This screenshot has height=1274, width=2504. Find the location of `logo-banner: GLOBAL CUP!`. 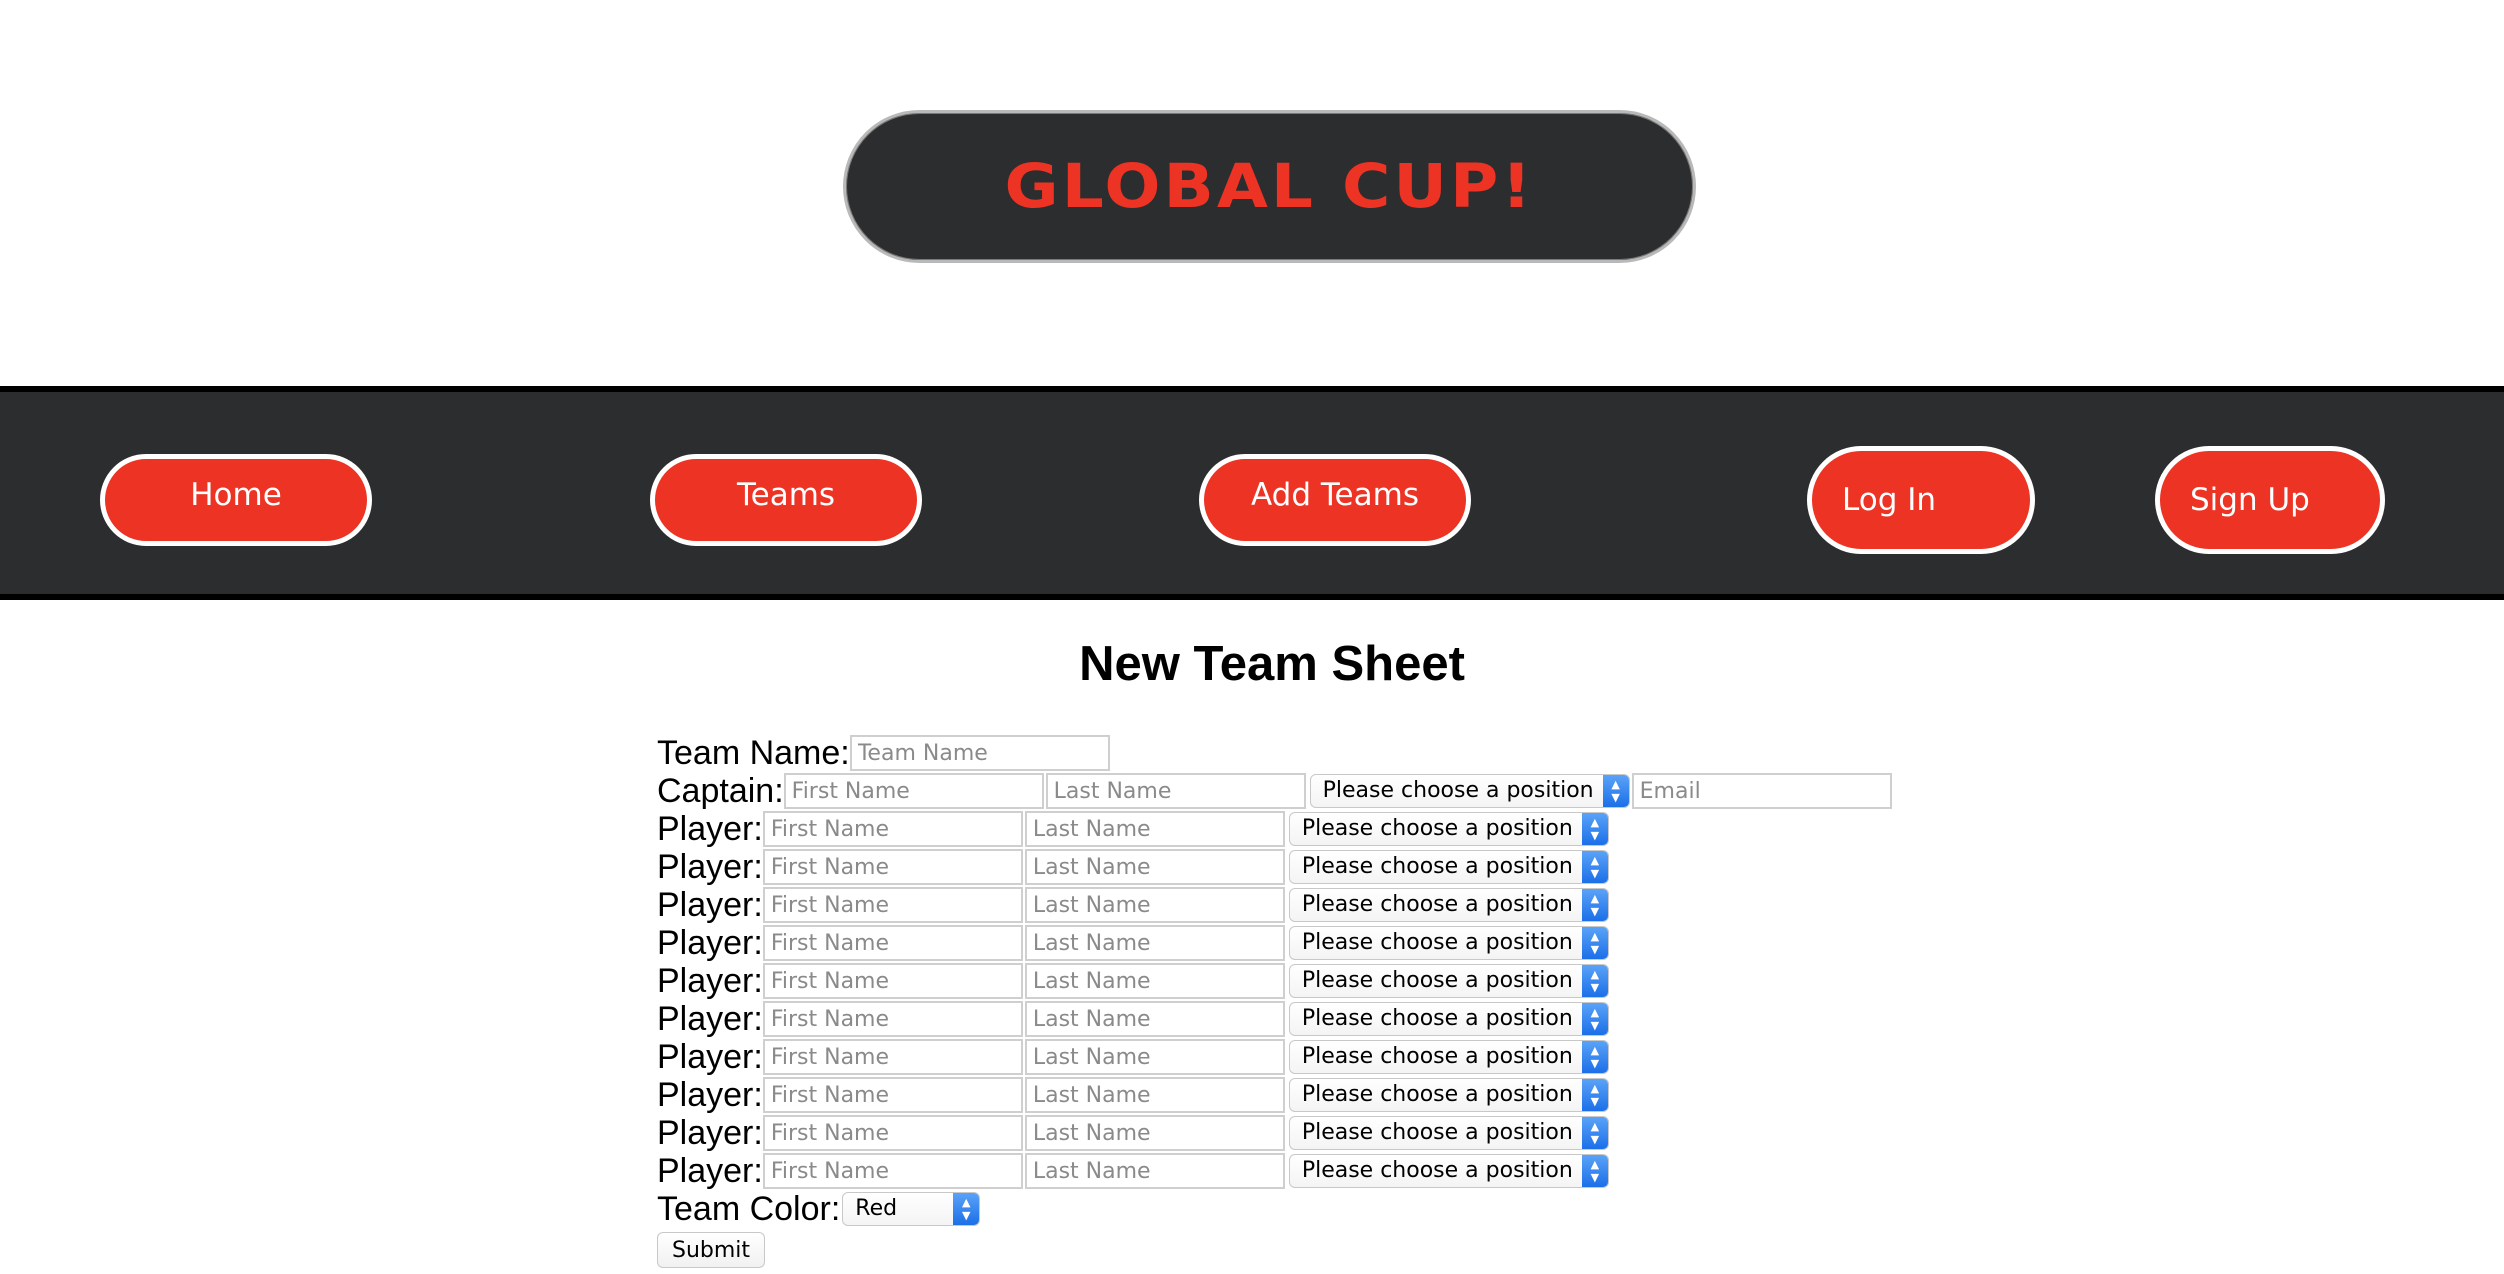

logo-banner: GLOBAL CUP! is located at coordinates (1269, 186).